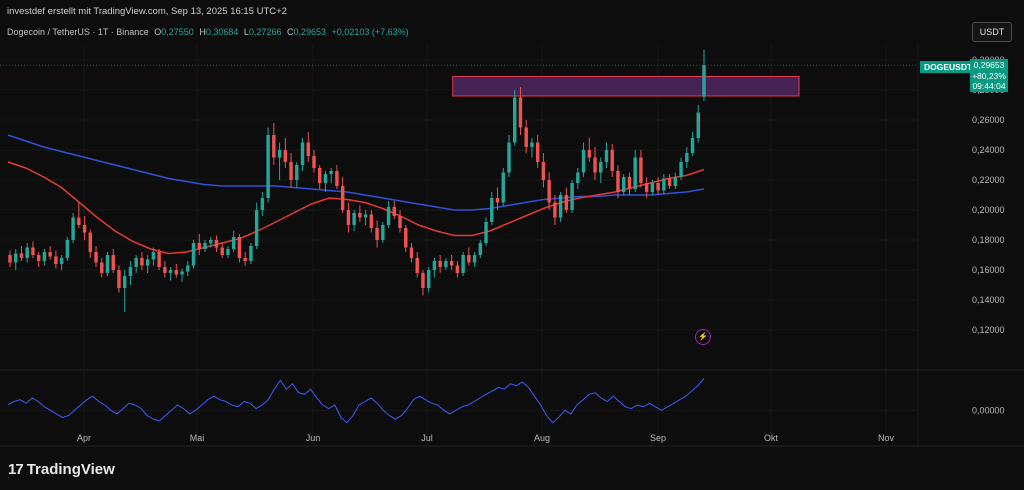  I want to click on symbol-price-tag: DOGEUSDT, so click(948, 67).